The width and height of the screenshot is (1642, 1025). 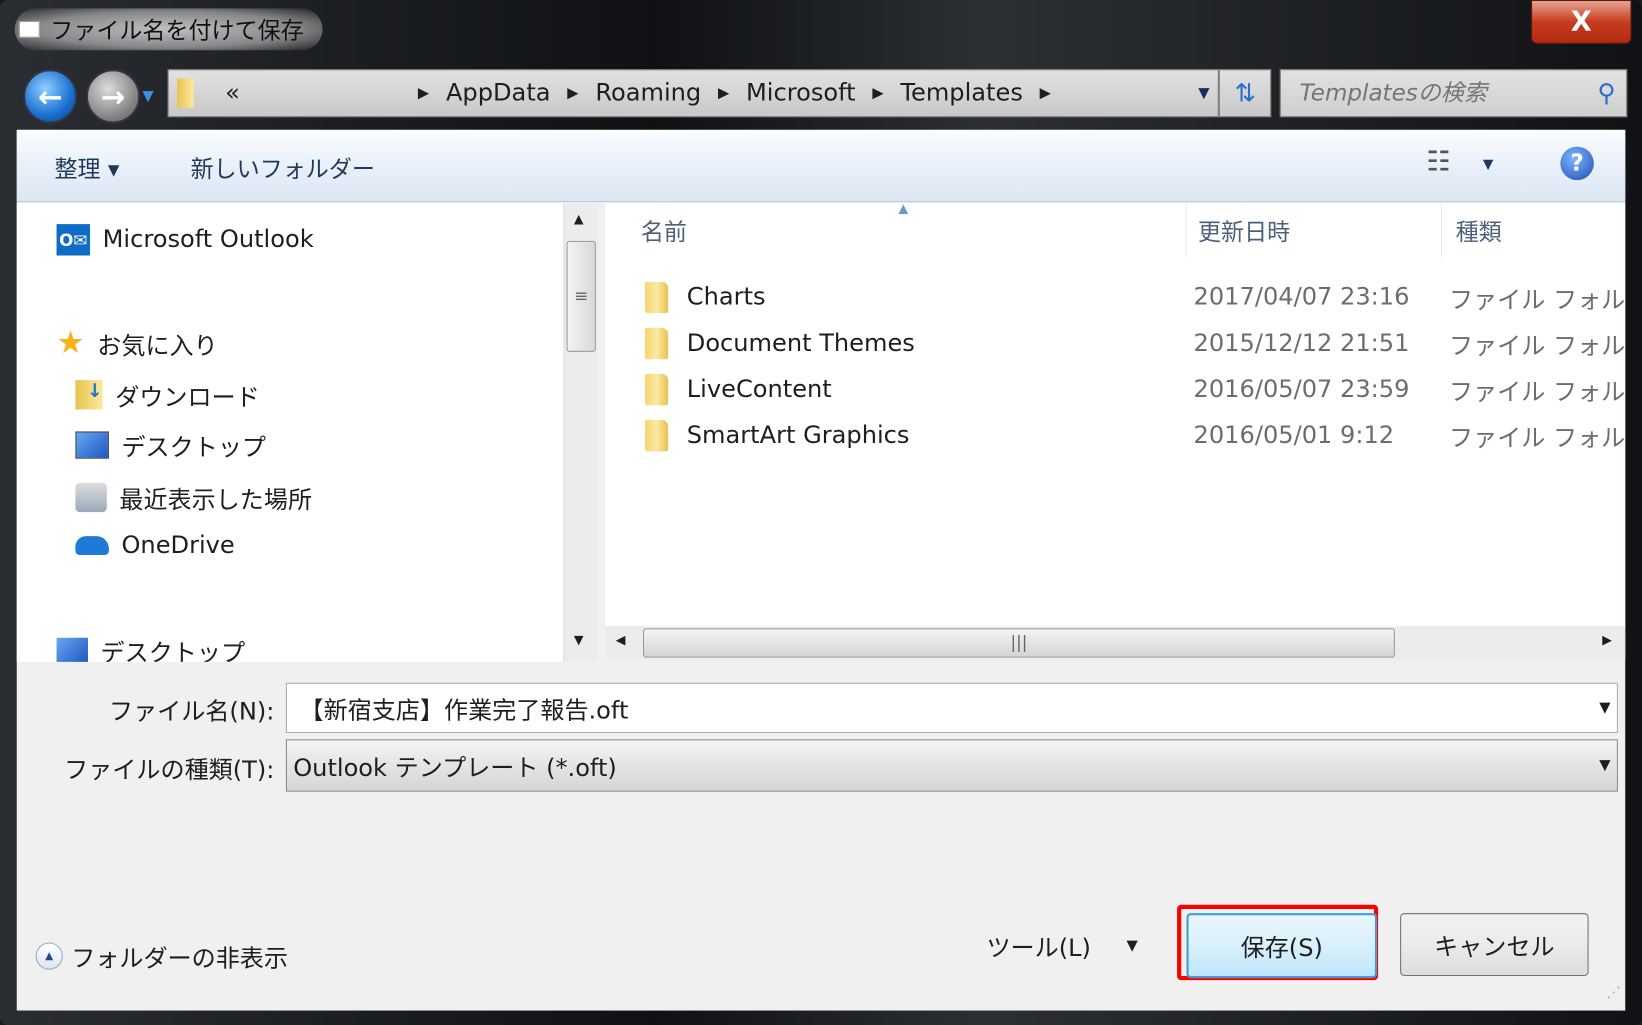 What do you see at coordinates (70, 343) in the screenshot?
I see `star-icon: ★` at bounding box center [70, 343].